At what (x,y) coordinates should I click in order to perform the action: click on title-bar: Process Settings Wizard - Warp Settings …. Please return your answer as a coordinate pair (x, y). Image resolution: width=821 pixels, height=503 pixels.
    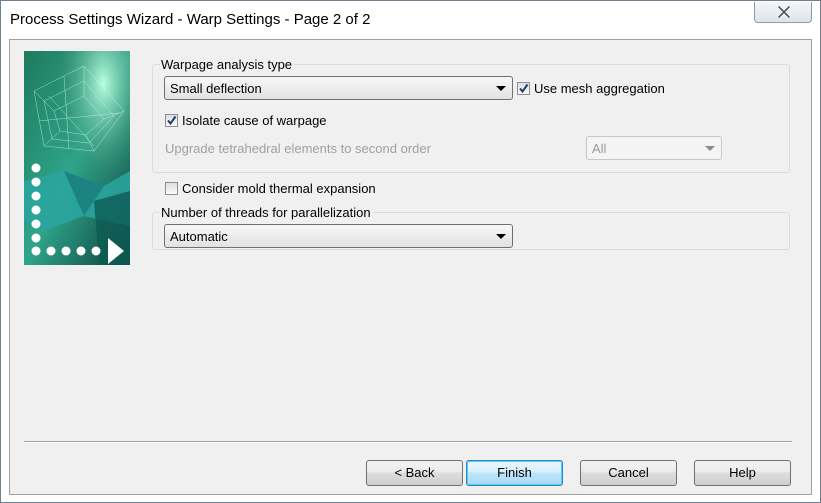
    Looking at the image, I should click on (410, 20).